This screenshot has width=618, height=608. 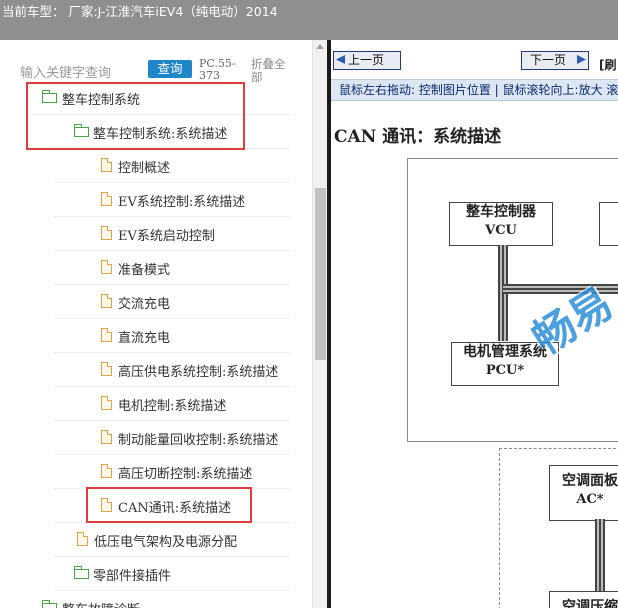 What do you see at coordinates (144, 270) in the screenshot?
I see `tree-node-label: 准备模式` at bounding box center [144, 270].